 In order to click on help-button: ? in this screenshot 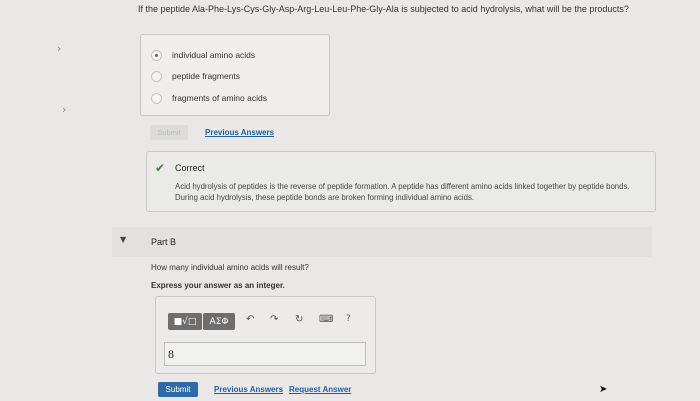, I will do `click(348, 319)`.